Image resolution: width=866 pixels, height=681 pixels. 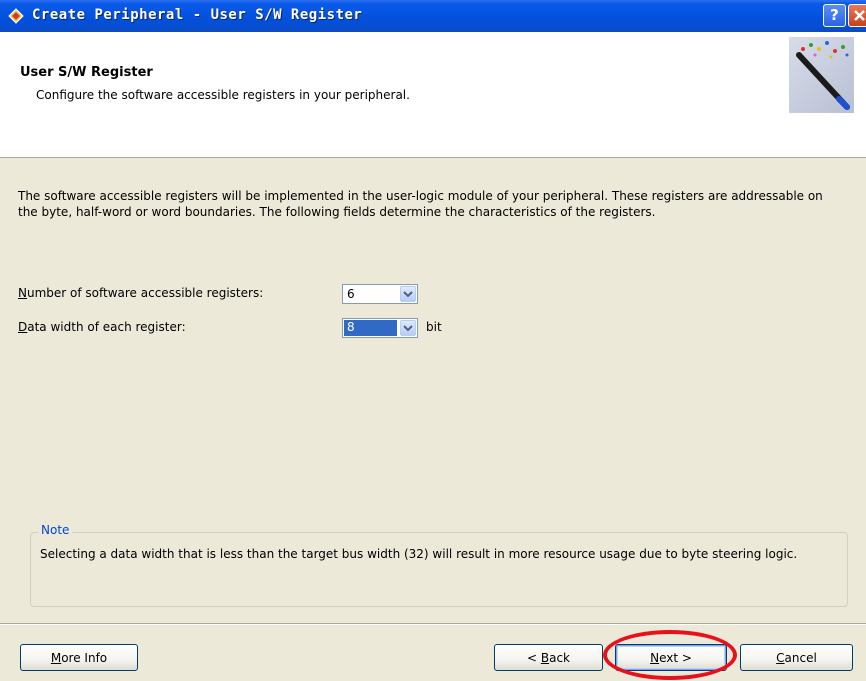 I want to click on cancel-label: ancel, so click(x=800, y=658).